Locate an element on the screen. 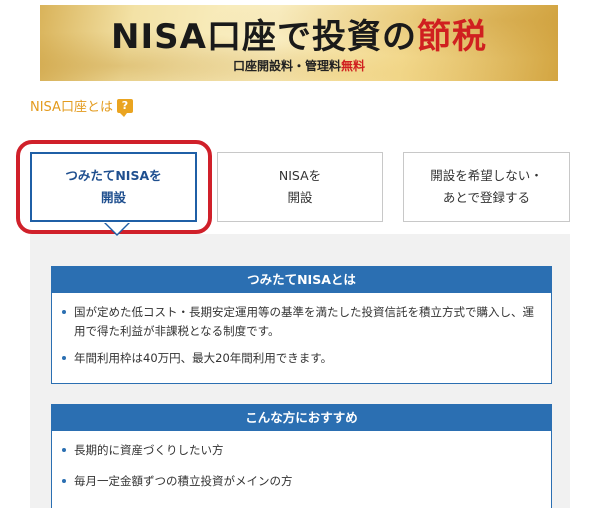 The height and width of the screenshot is (508, 589). option-nisa-button: NISAを 開設 is located at coordinates (300, 187).